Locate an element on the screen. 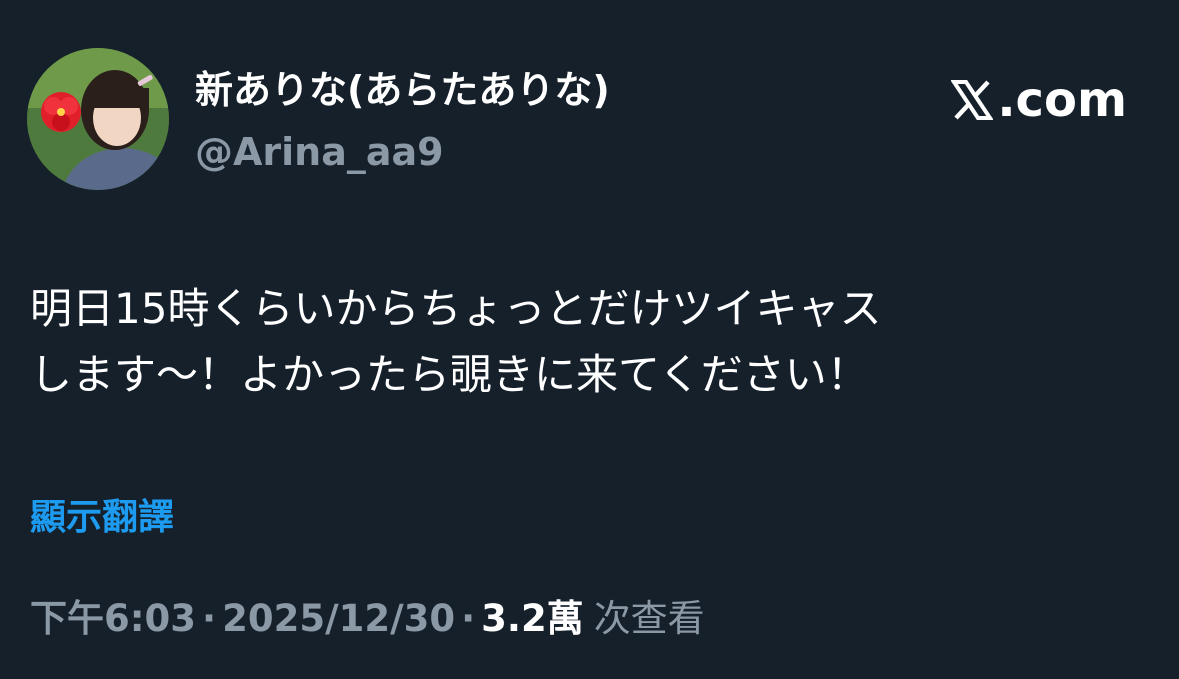 The height and width of the screenshot is (679, 1179). avatar is located at coordinates (98, 119).